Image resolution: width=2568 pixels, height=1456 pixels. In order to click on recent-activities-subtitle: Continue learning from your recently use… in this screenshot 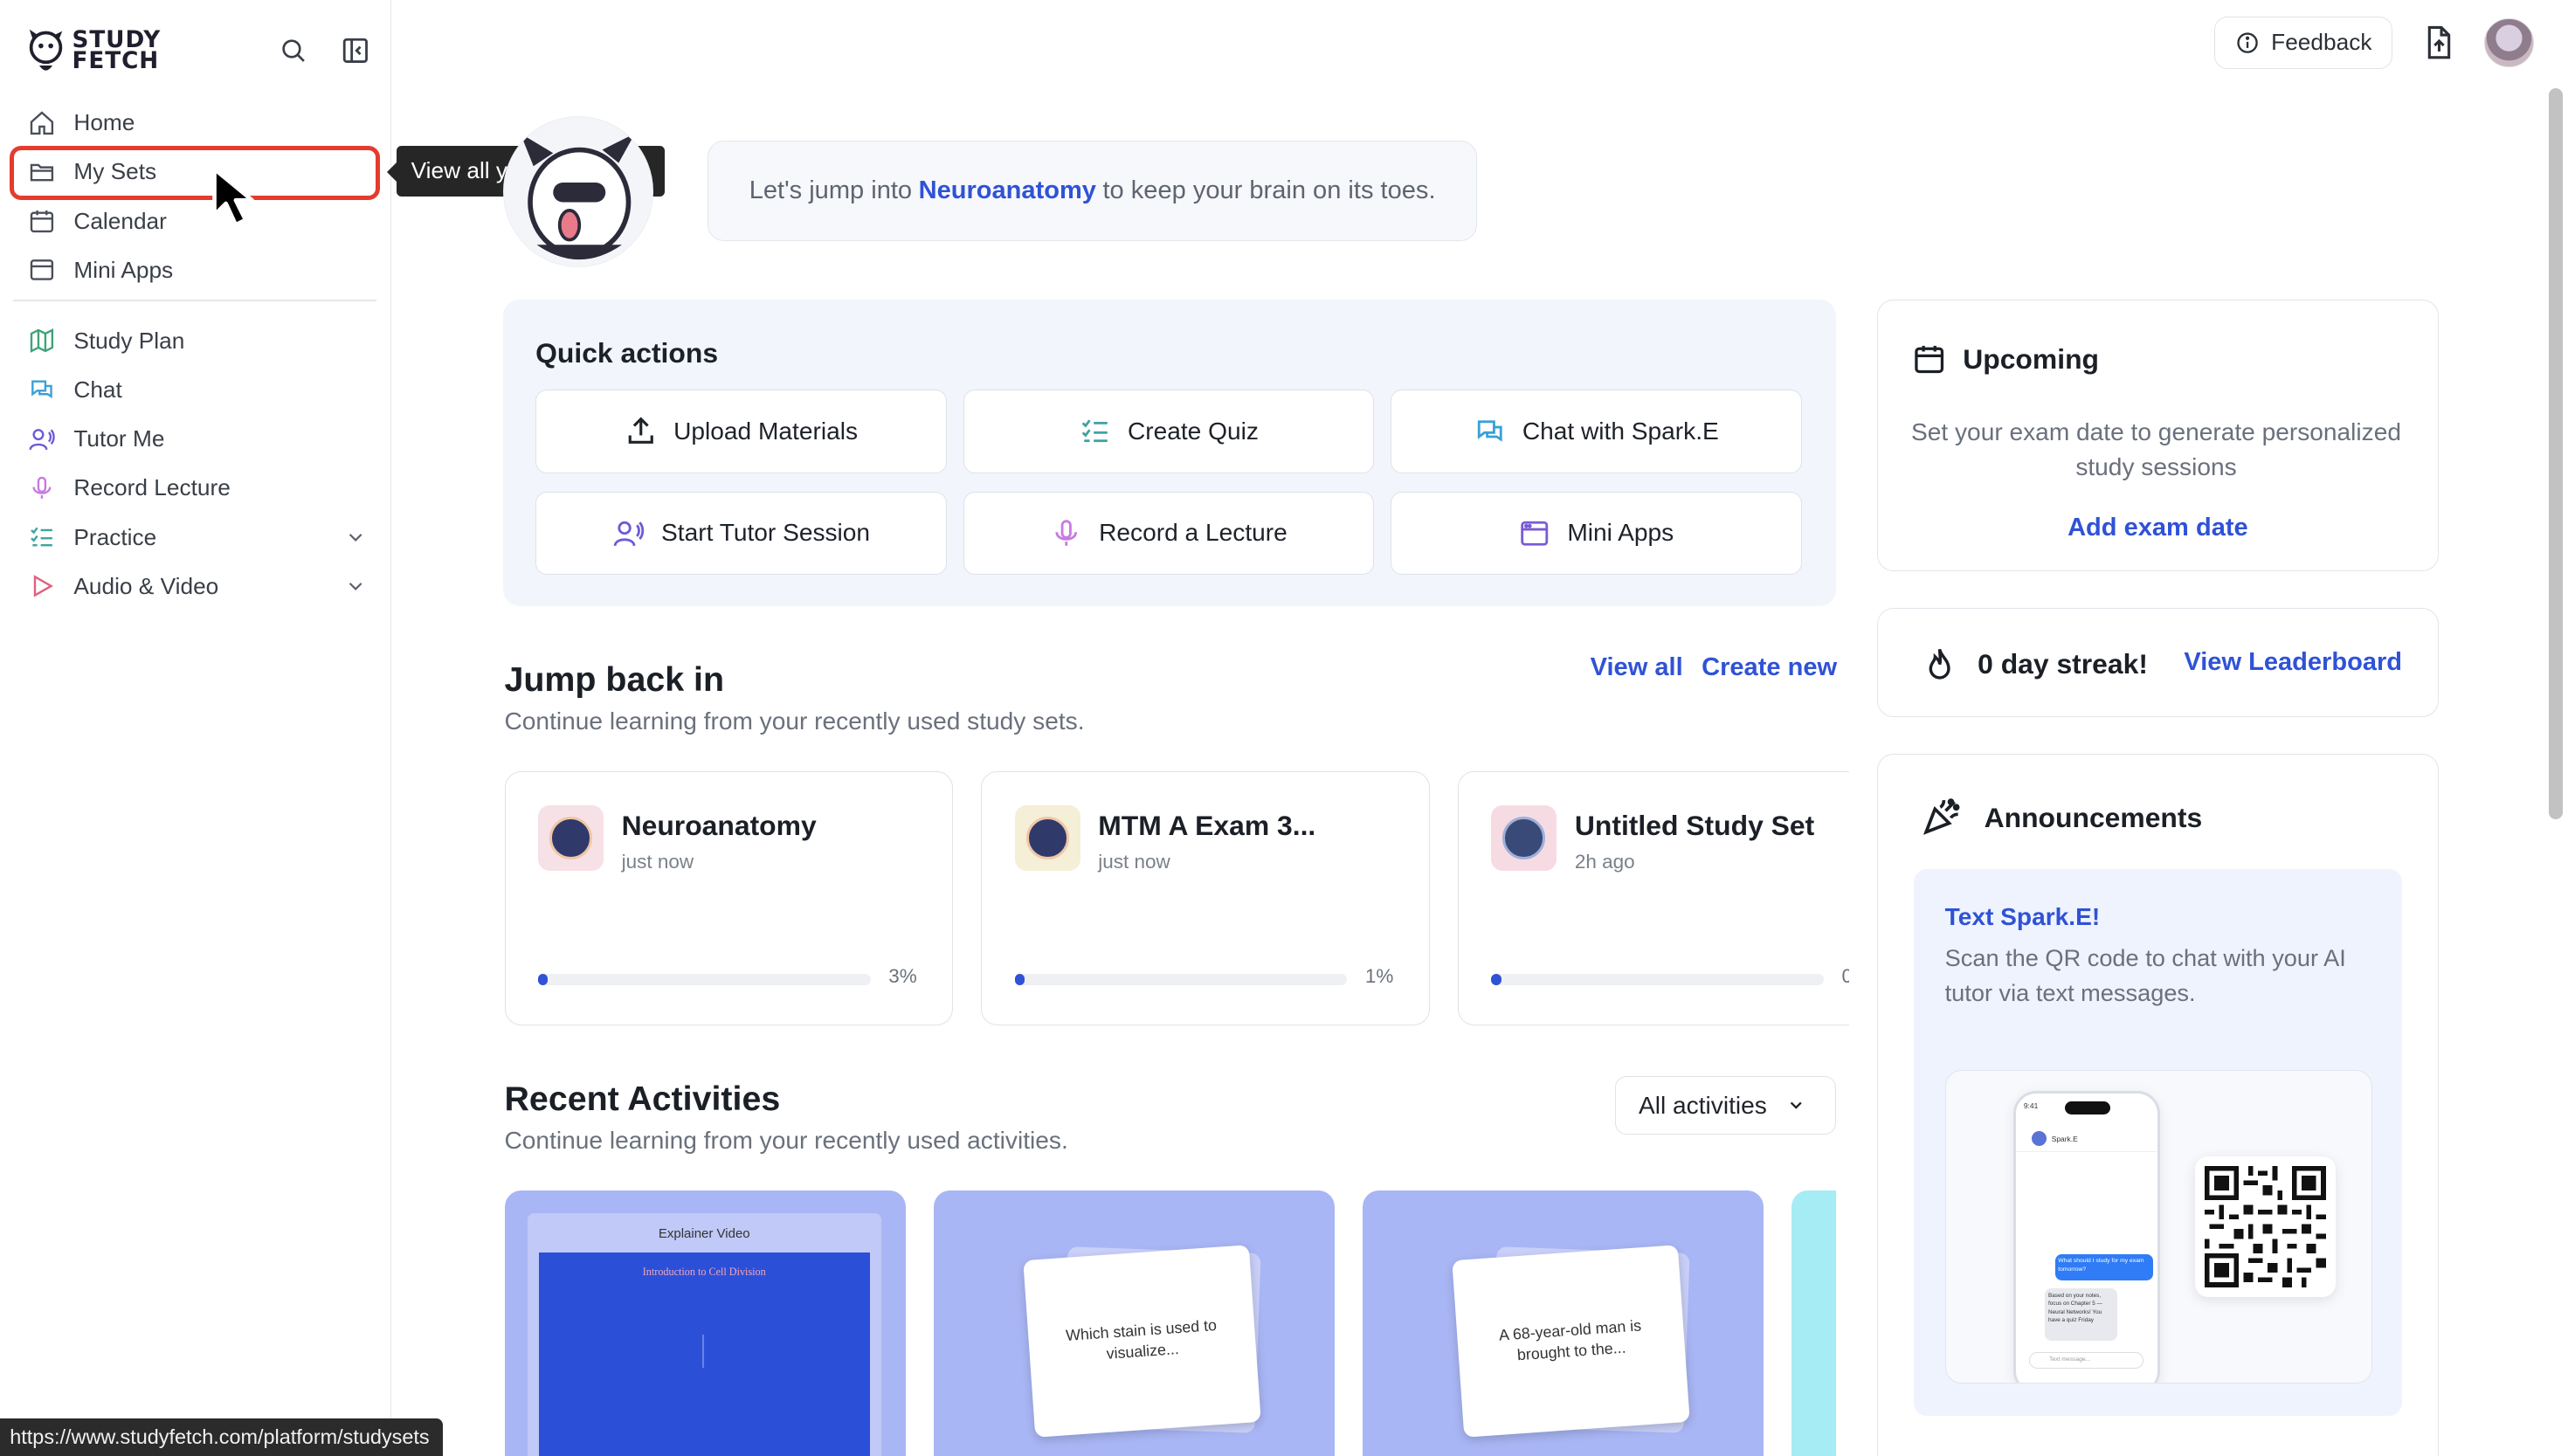, I will do `click(786, 1140)`.